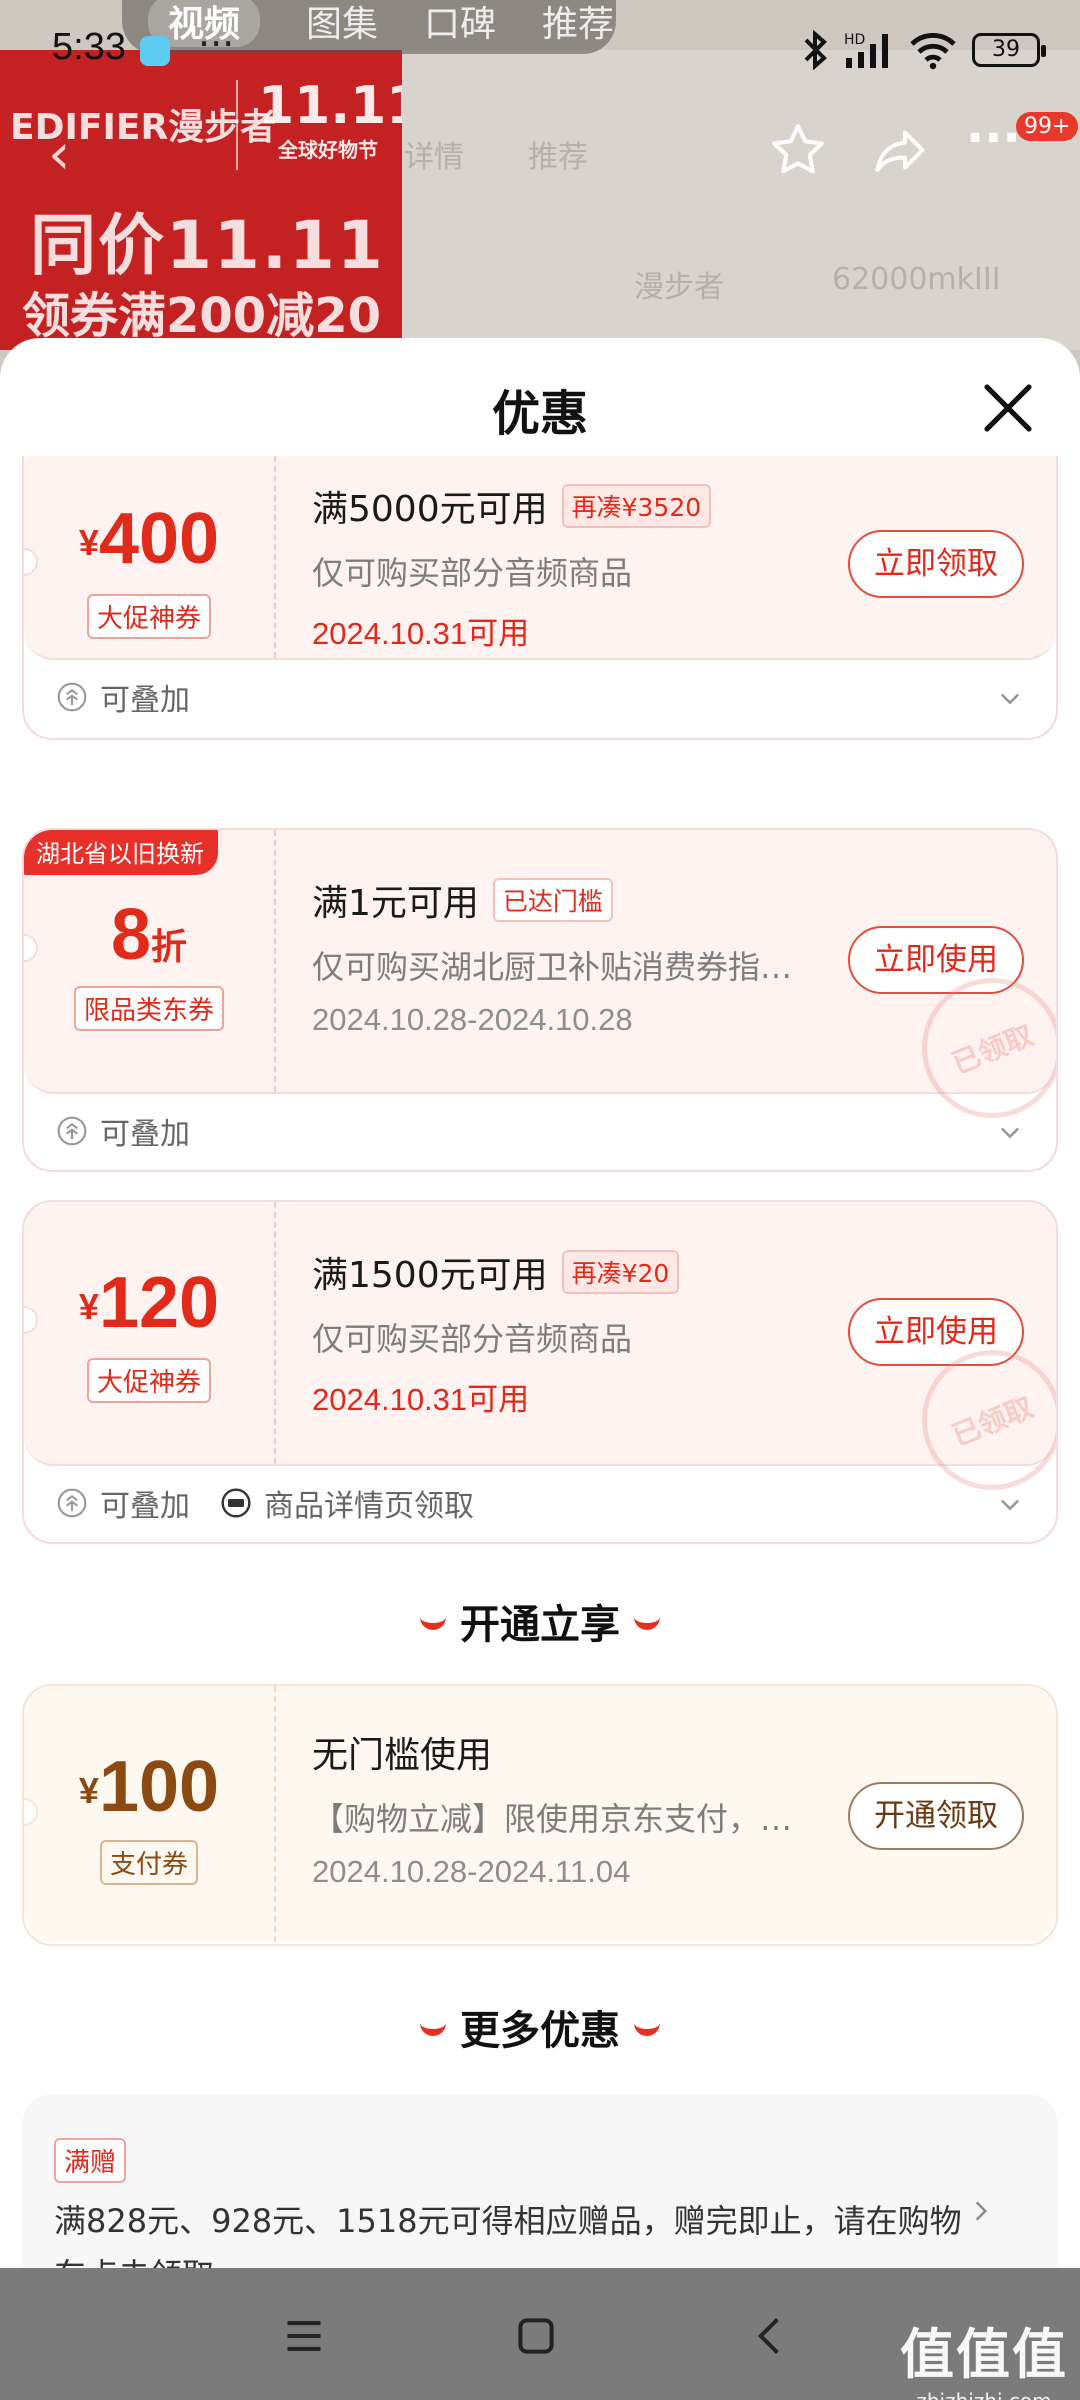  I want to click on section-title-open: 开通立享, so click(540, 1621).